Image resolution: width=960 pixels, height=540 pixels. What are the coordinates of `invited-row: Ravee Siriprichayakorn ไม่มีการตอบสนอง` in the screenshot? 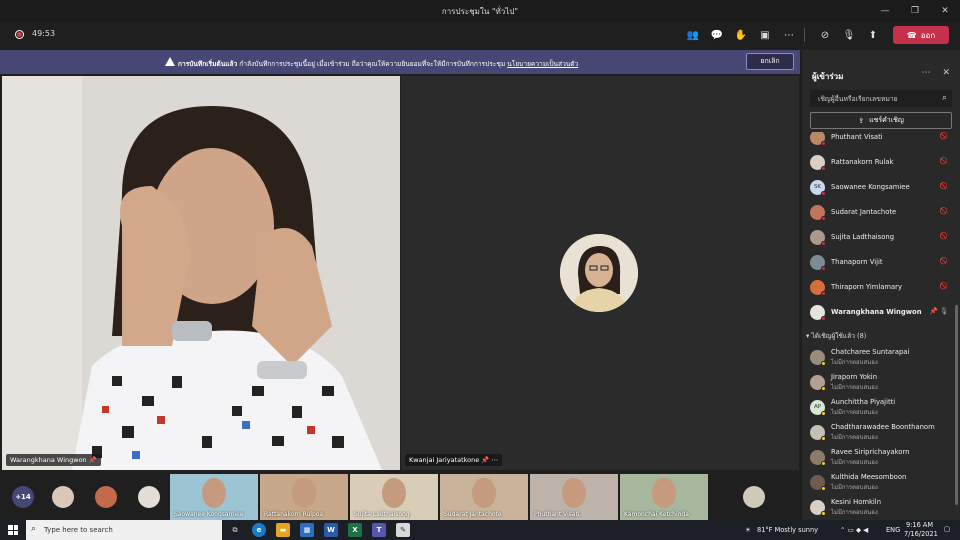 It's located at (881, 457).